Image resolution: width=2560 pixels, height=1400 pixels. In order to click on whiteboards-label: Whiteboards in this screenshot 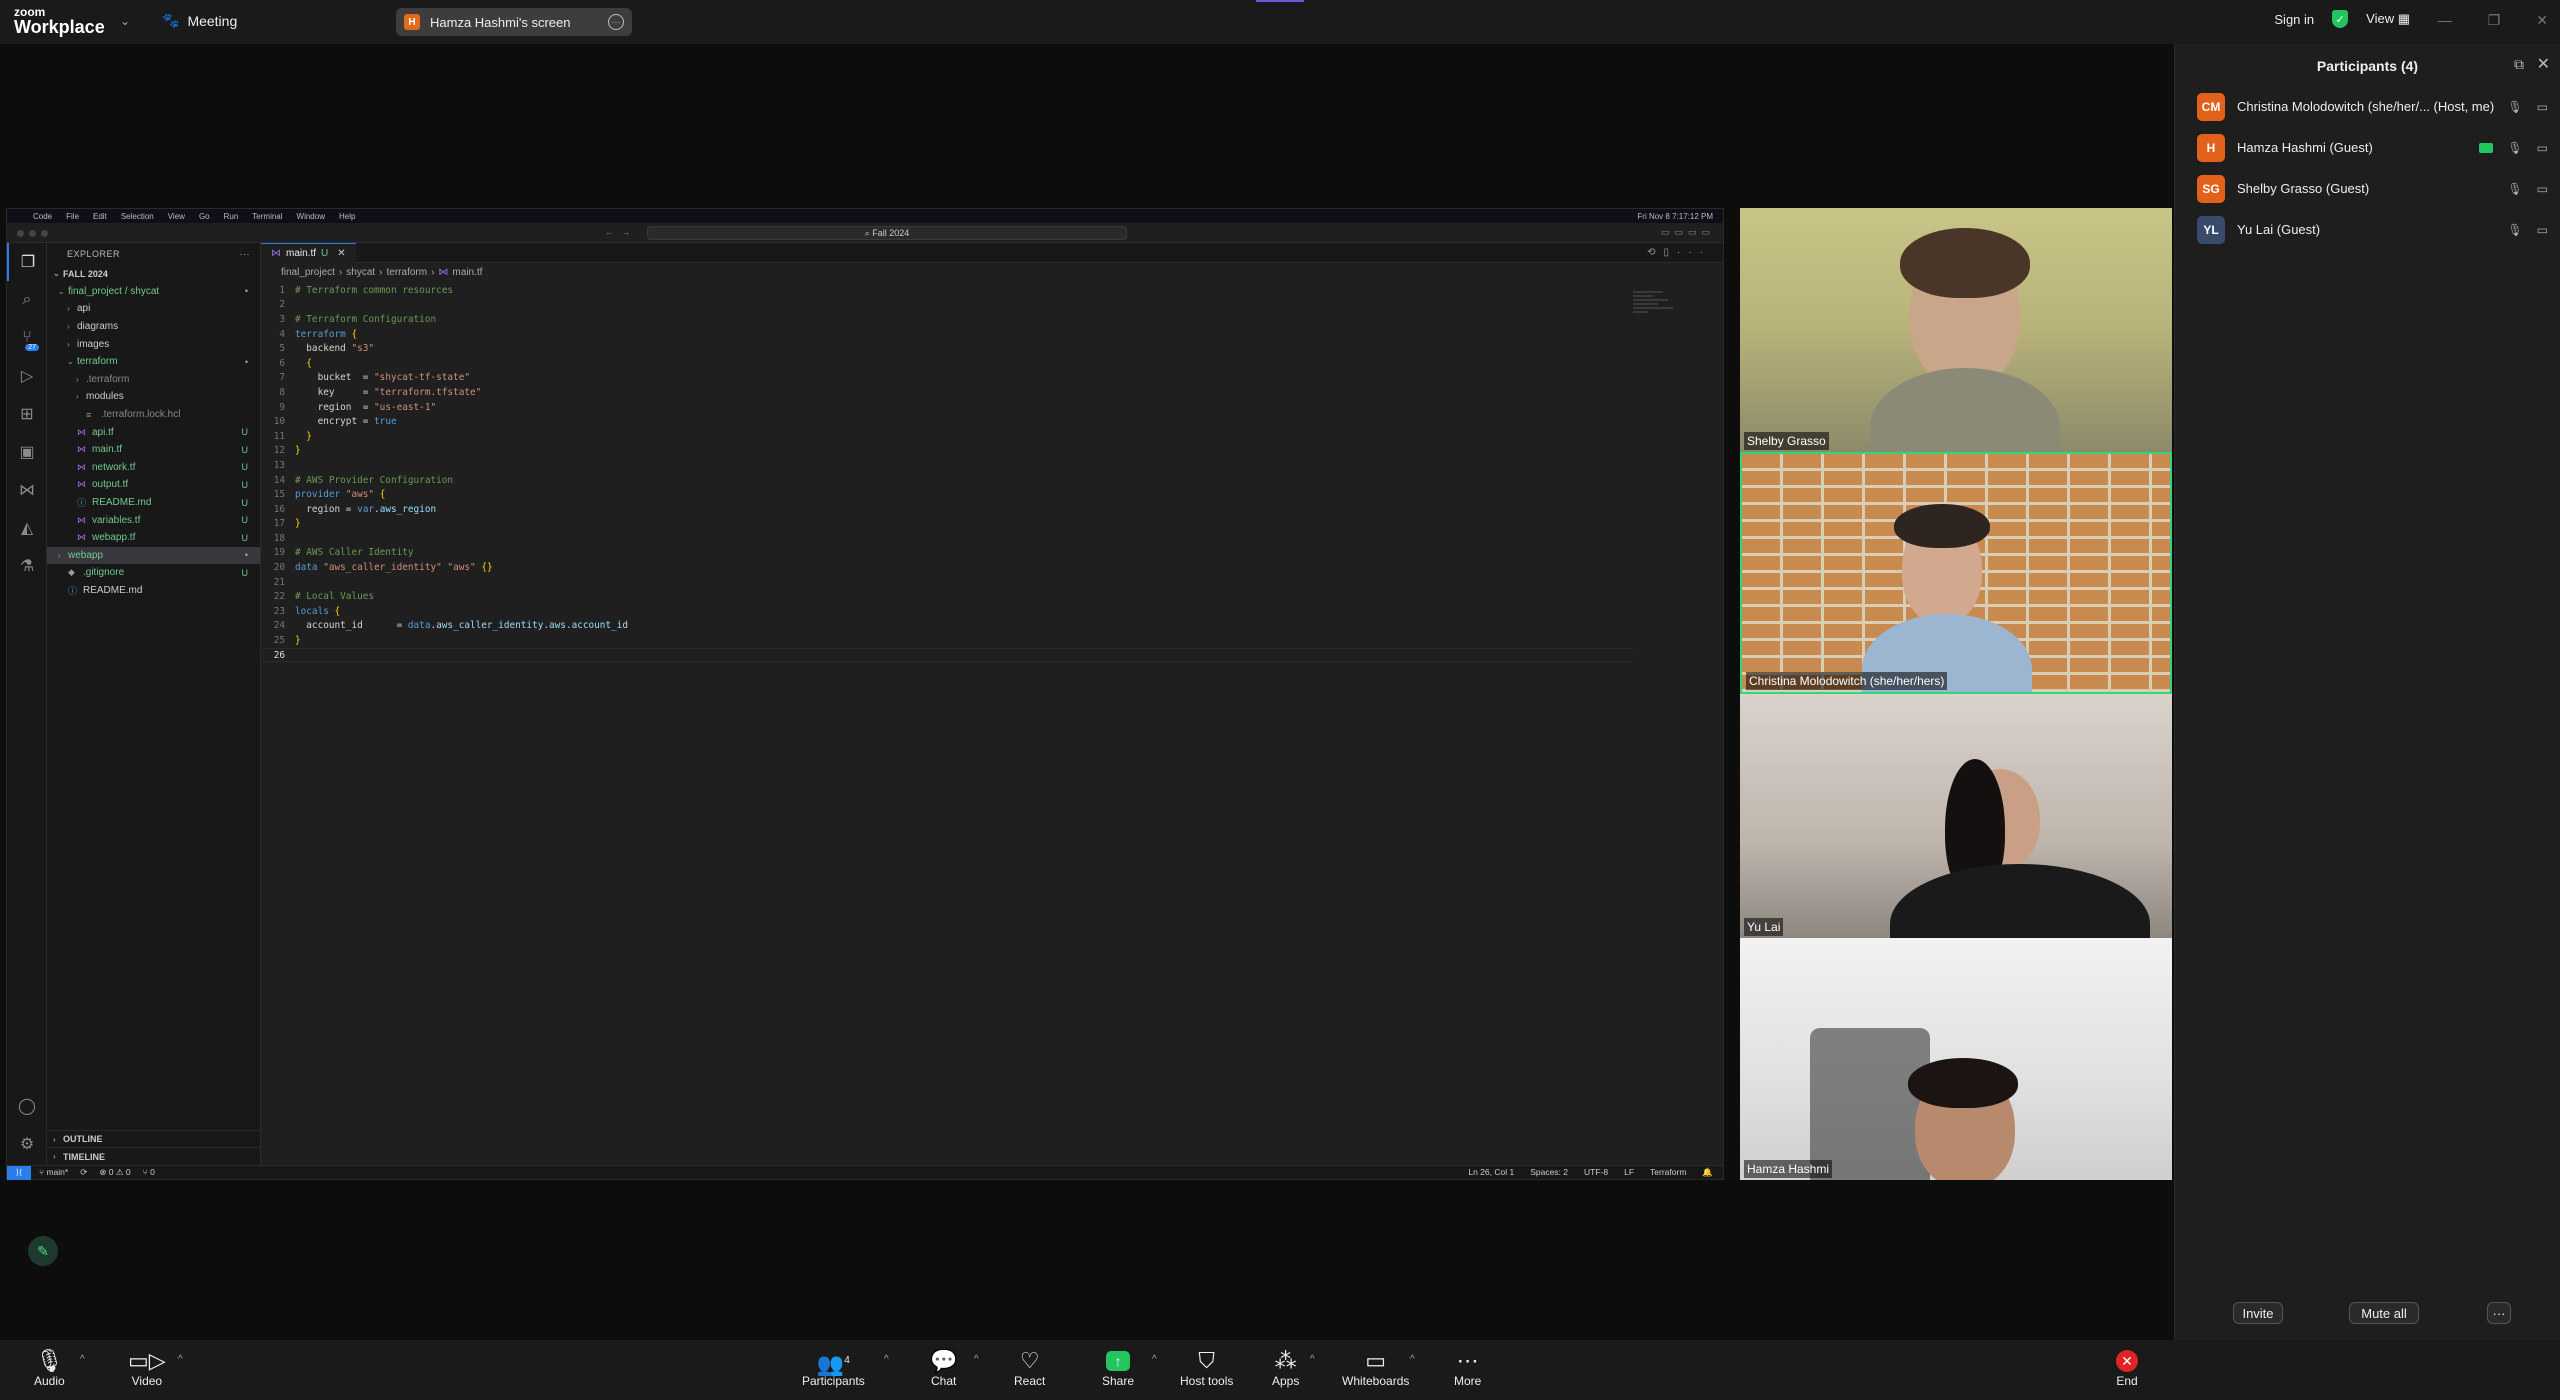, I will do `click(1376, 1381)`.